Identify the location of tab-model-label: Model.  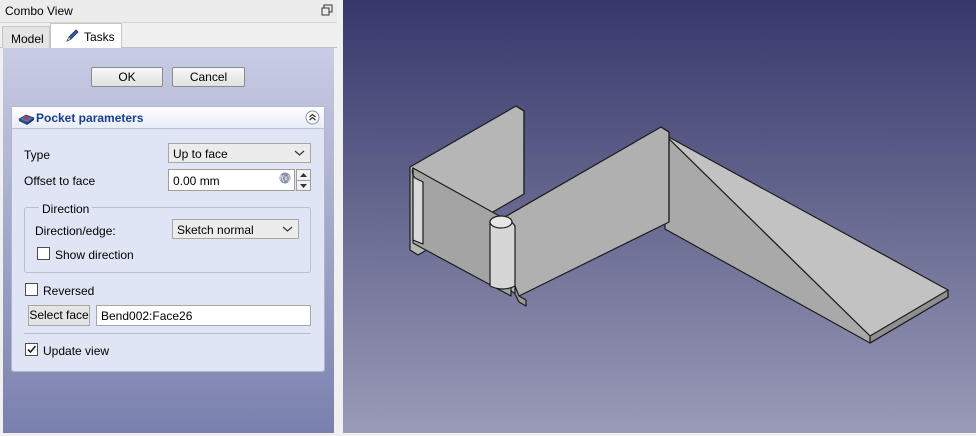
(27, 39).